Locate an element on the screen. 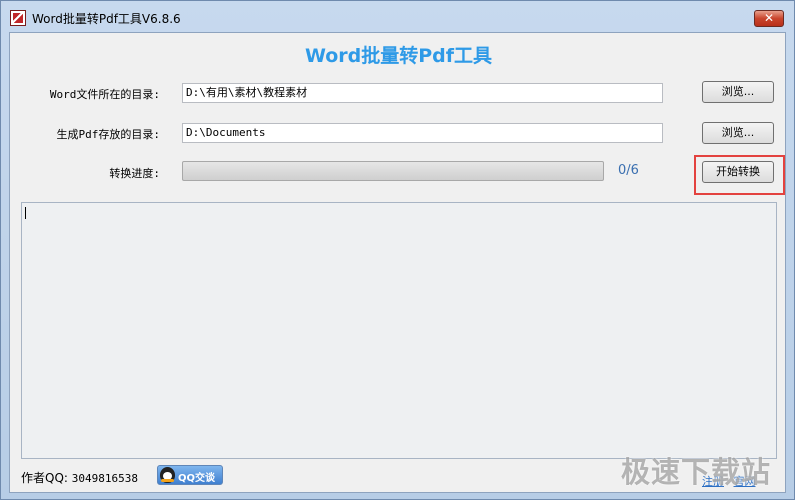 Image resolution: width=795 pixels, height=500 pixels. text-caret is located at coordinates (25, 213).